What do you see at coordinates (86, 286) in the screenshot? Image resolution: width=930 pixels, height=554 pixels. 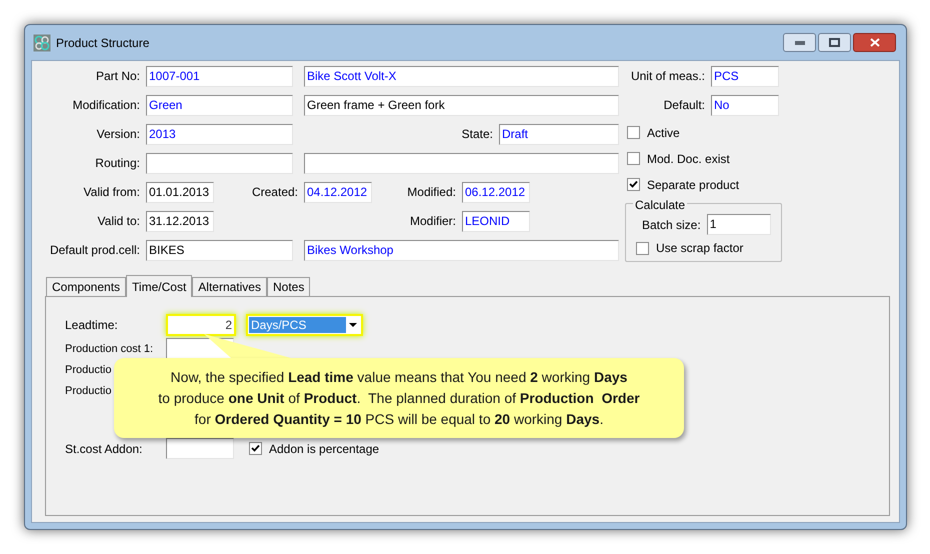 I see `tab: Components` at bounding box center [86, 286].